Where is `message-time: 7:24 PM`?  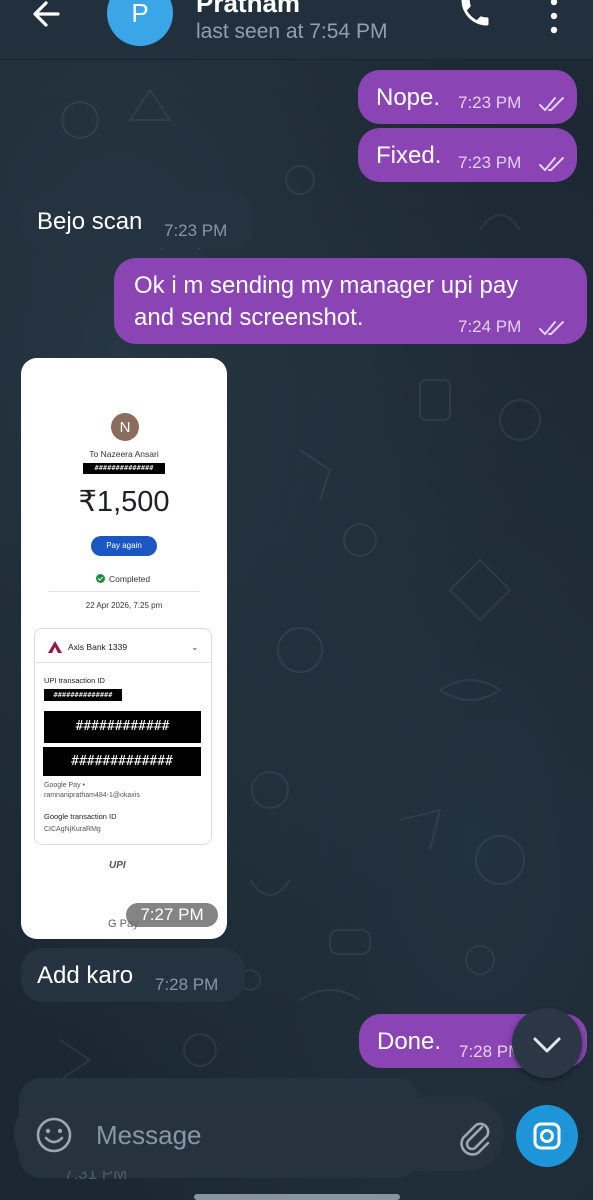
message-time: 7:24 PM is located at coordinates (490, 326).